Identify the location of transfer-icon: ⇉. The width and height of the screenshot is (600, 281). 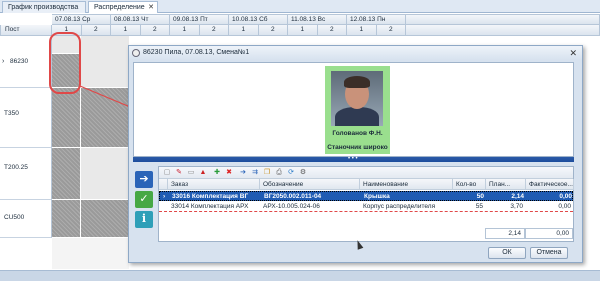
(255, 173).